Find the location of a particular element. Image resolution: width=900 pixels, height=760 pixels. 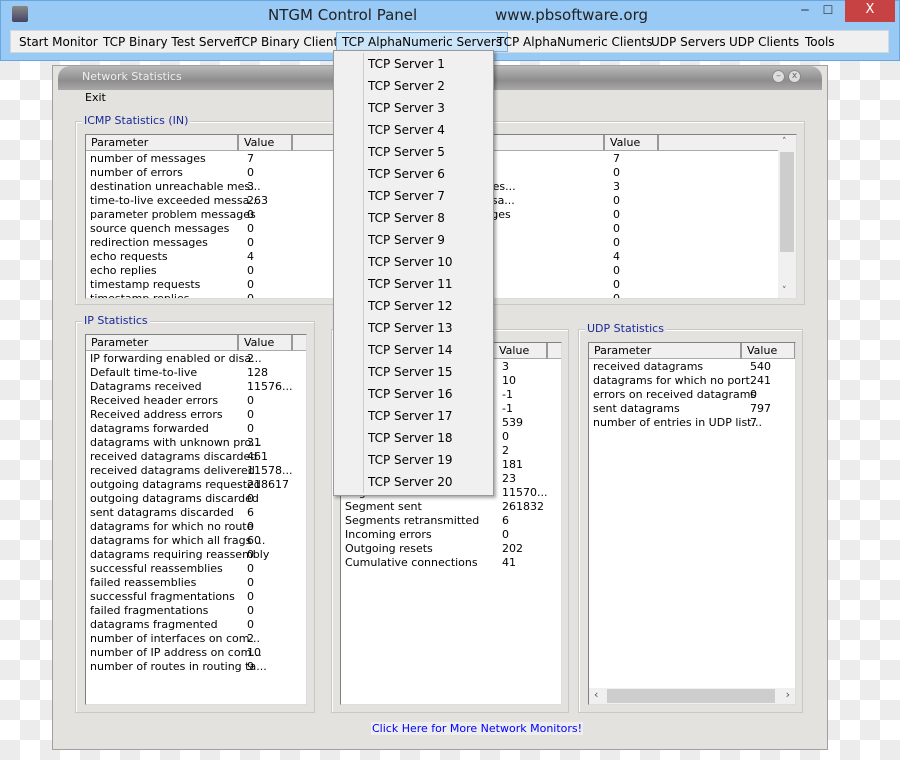

table-row: number of errors 0 is located at coordinates (210, 173).